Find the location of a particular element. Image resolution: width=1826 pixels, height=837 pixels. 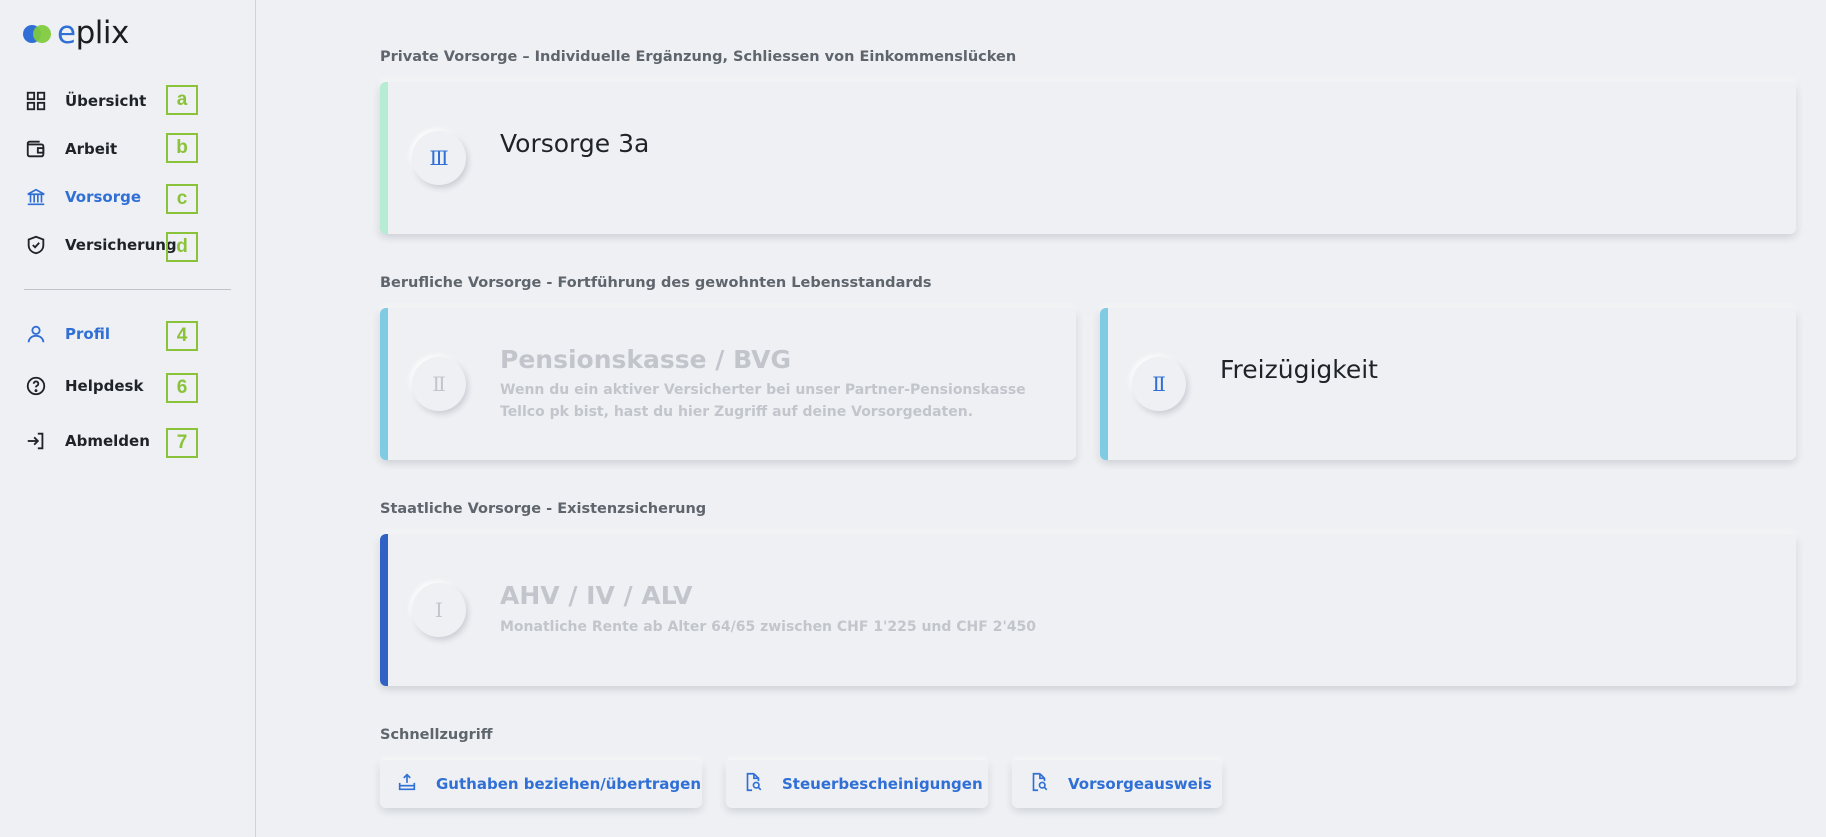

bank-icon is located at coordinates (36, 197).